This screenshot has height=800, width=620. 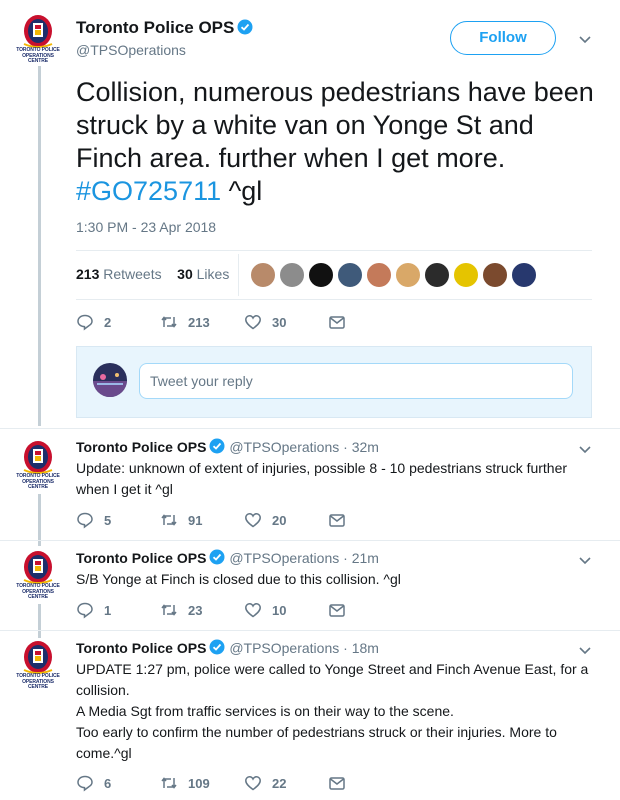 I want to click on reply-header: Toronto Police OPS @TPSOperations · 32m, so click(x=227, y=446).